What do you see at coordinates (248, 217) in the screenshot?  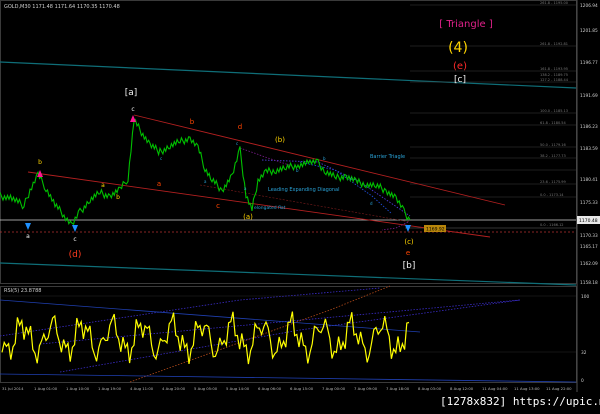 I see `wave-a-paren-label: (a)` at bounding box center [248, 217].